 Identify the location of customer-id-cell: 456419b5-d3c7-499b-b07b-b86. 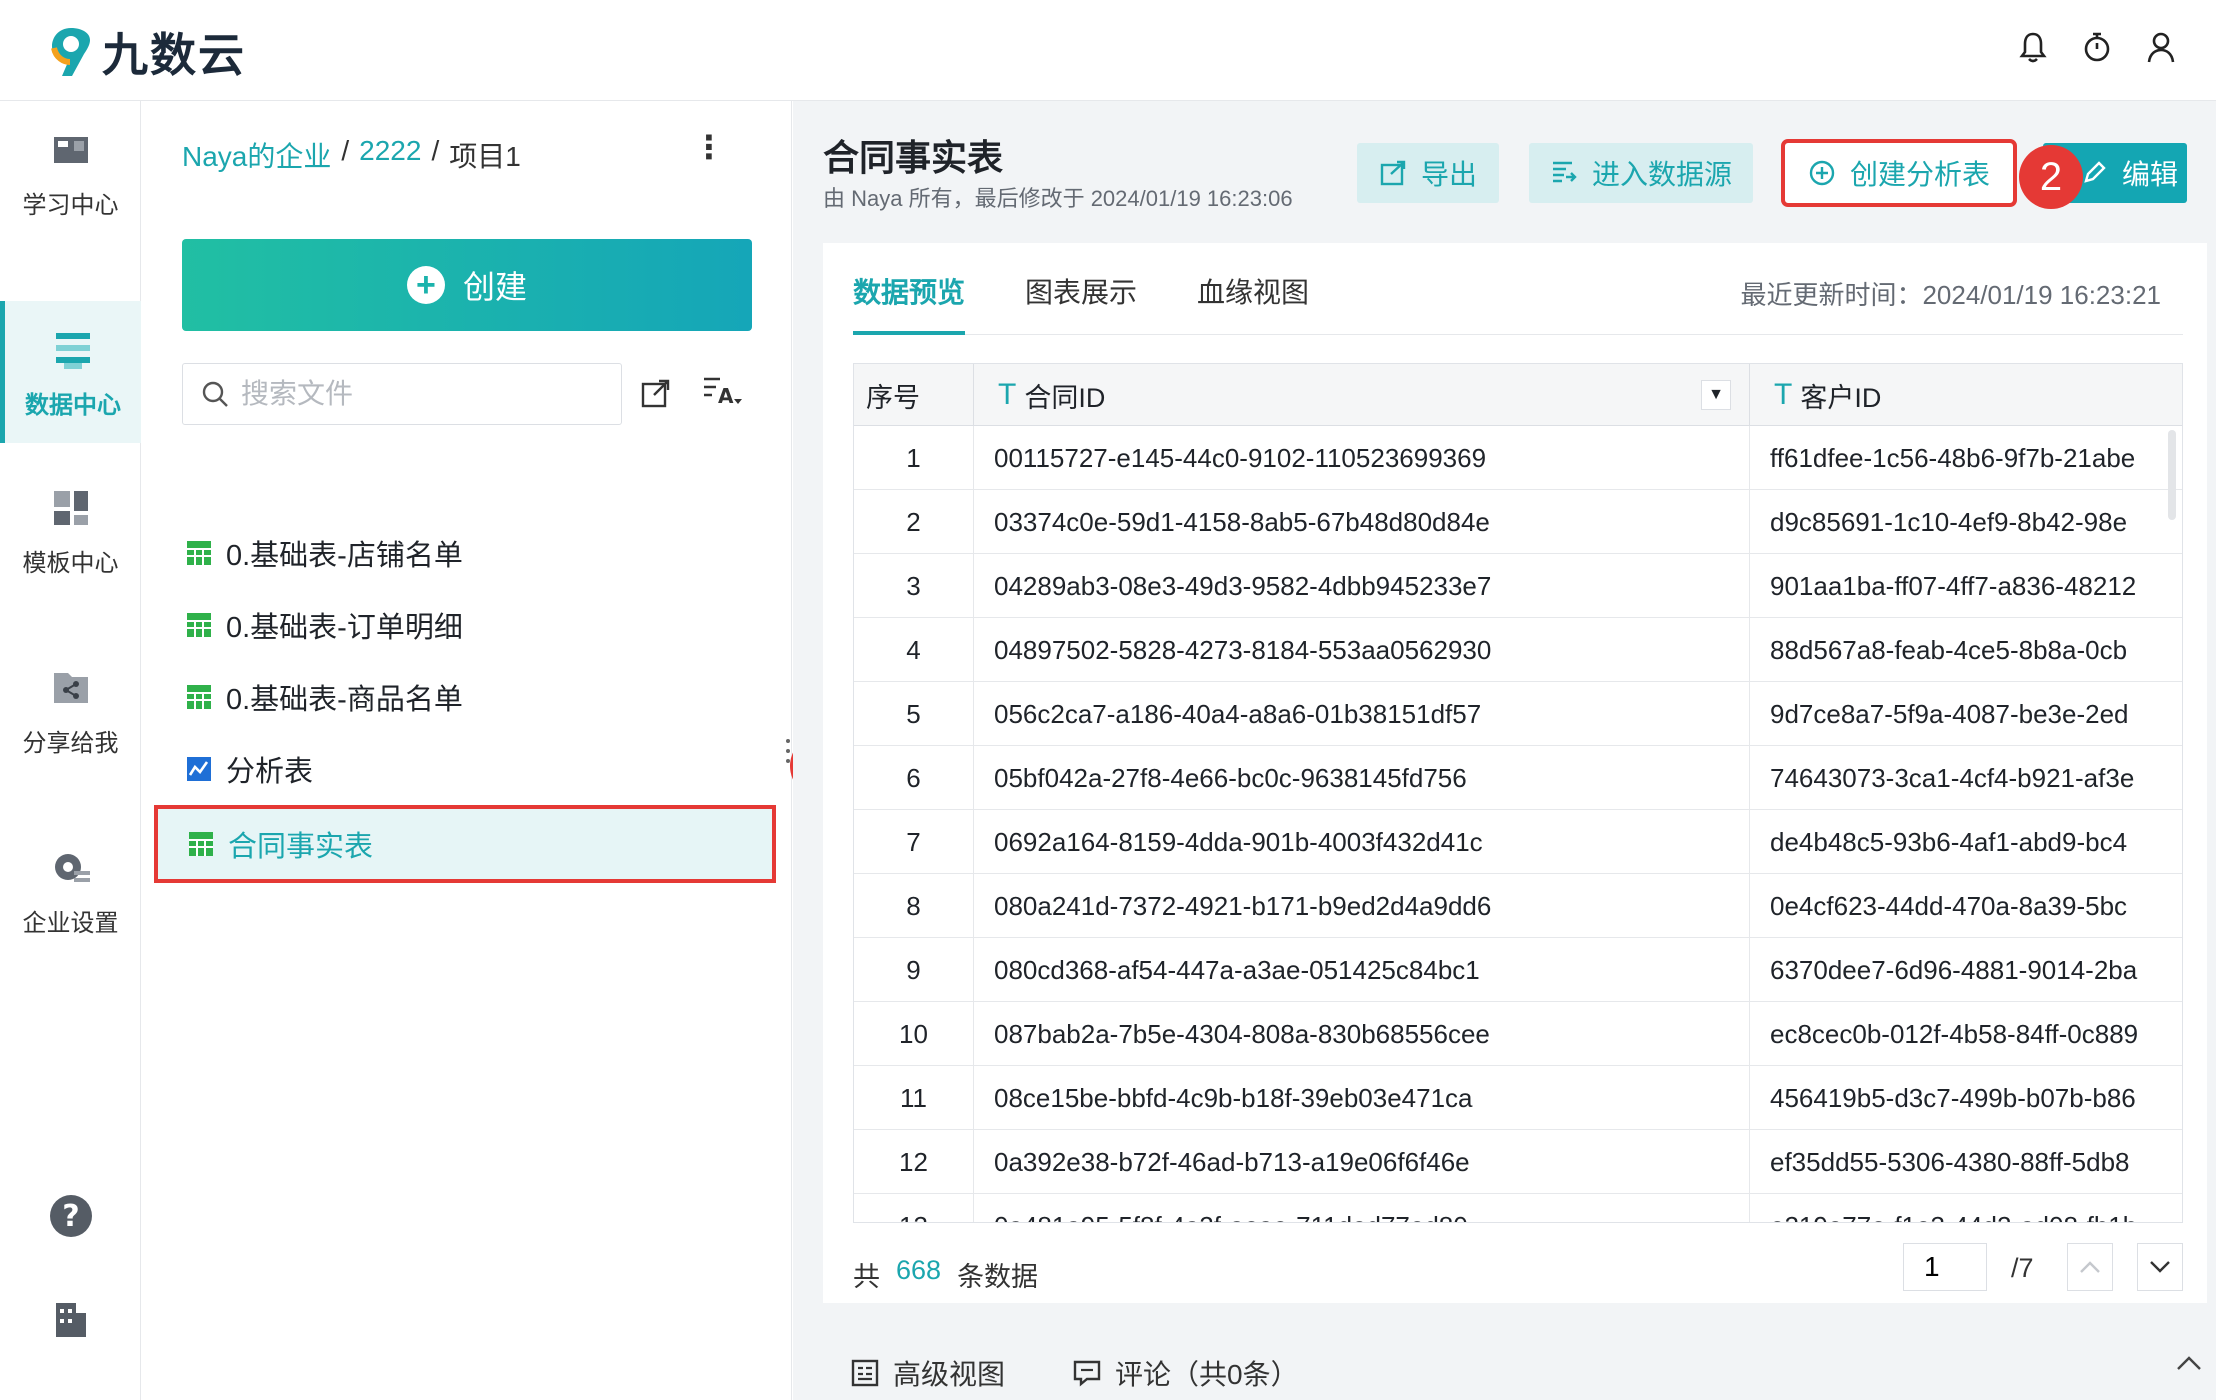
(1966, 1098).